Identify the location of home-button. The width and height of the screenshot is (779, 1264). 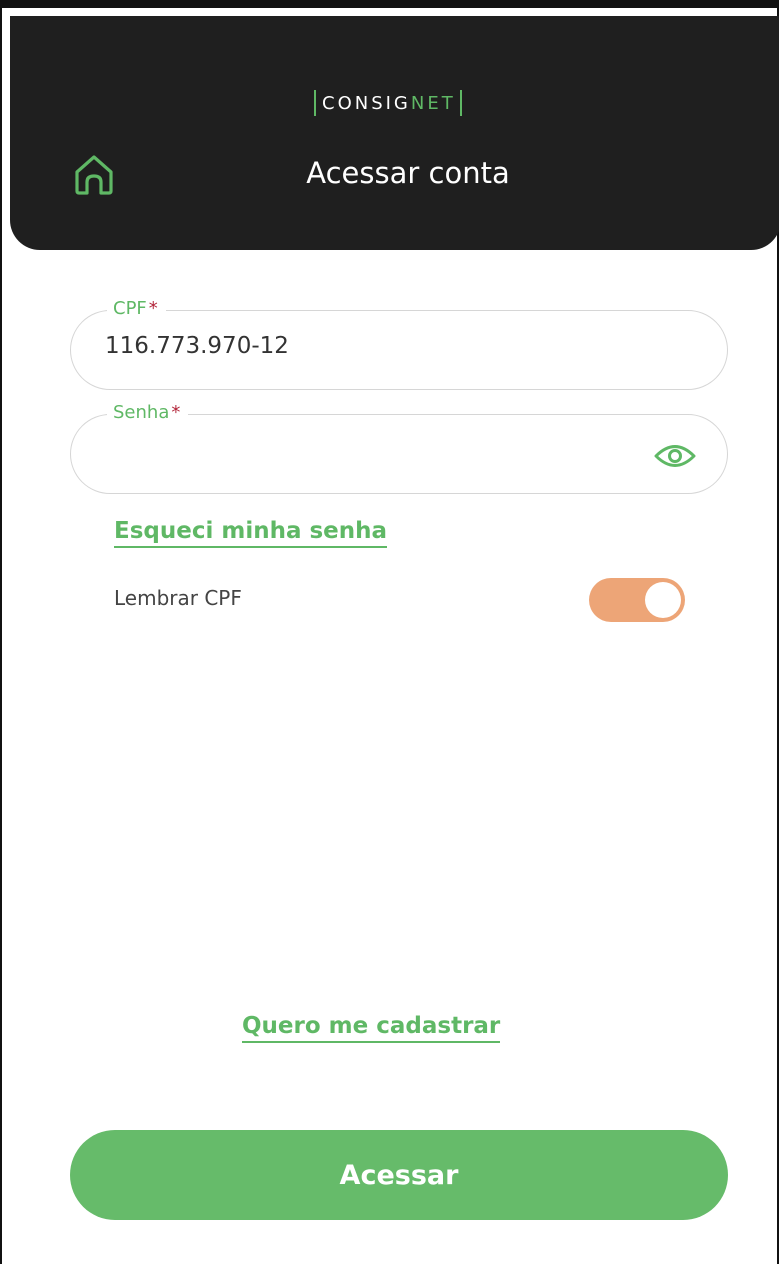
(94, 174).